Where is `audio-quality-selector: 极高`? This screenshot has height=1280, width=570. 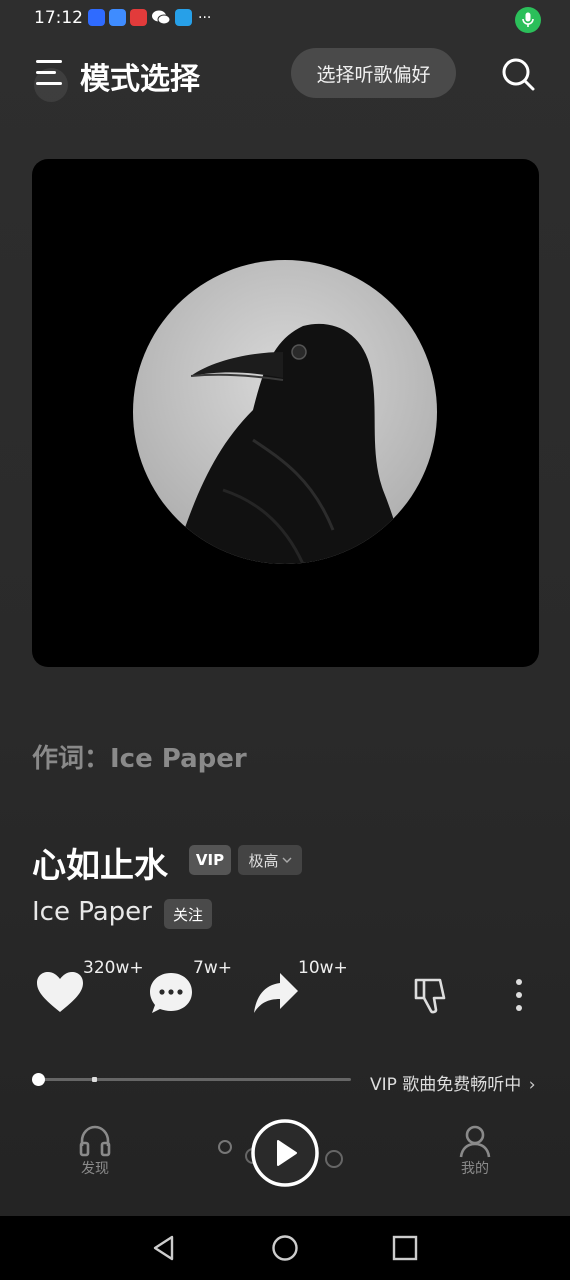
audio-quality-selector: 极高 is located at coordinates (270, 860).